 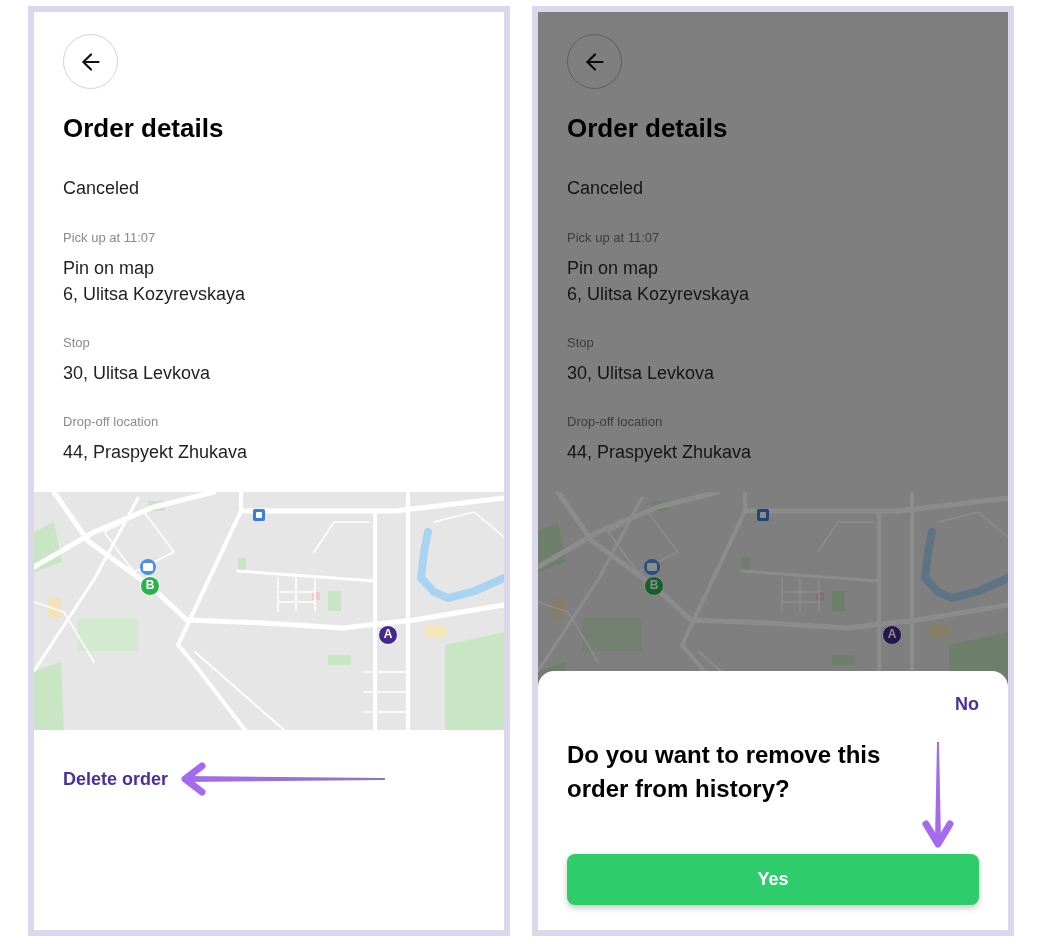 What do you see at coordinates (116, 779) in the screenshot?
I see `delete-order-link: Delete order` at bounding box center [116, 779].